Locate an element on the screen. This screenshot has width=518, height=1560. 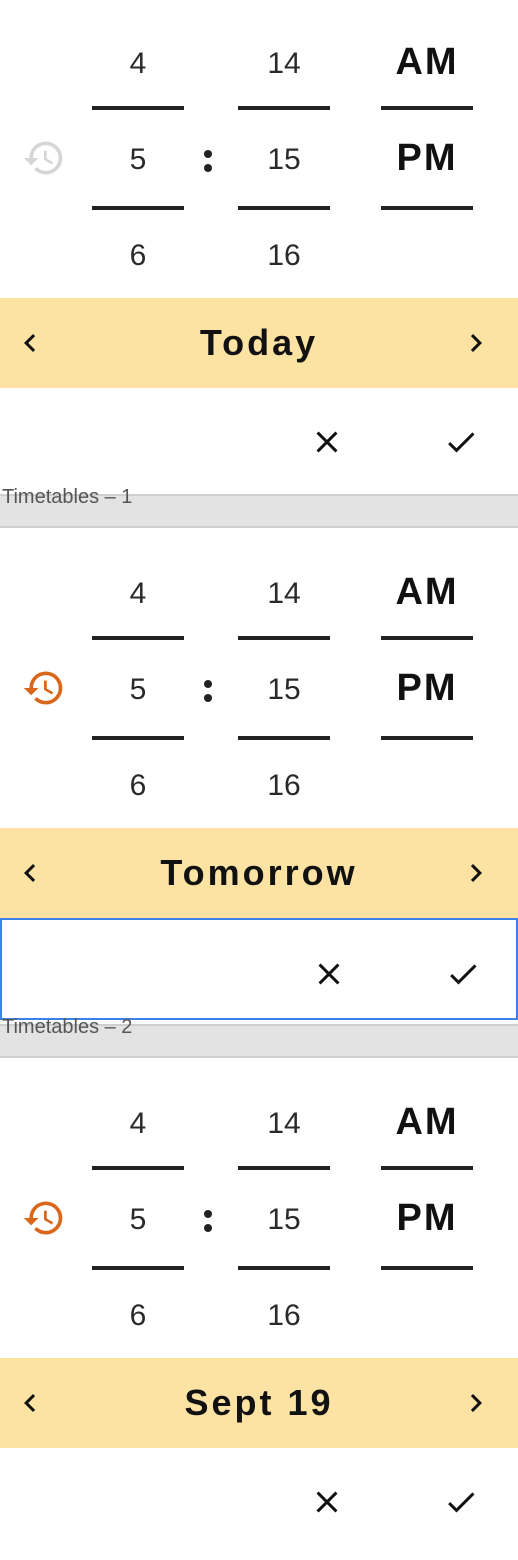
date-bar: Today is located at coordinates (259, 343).